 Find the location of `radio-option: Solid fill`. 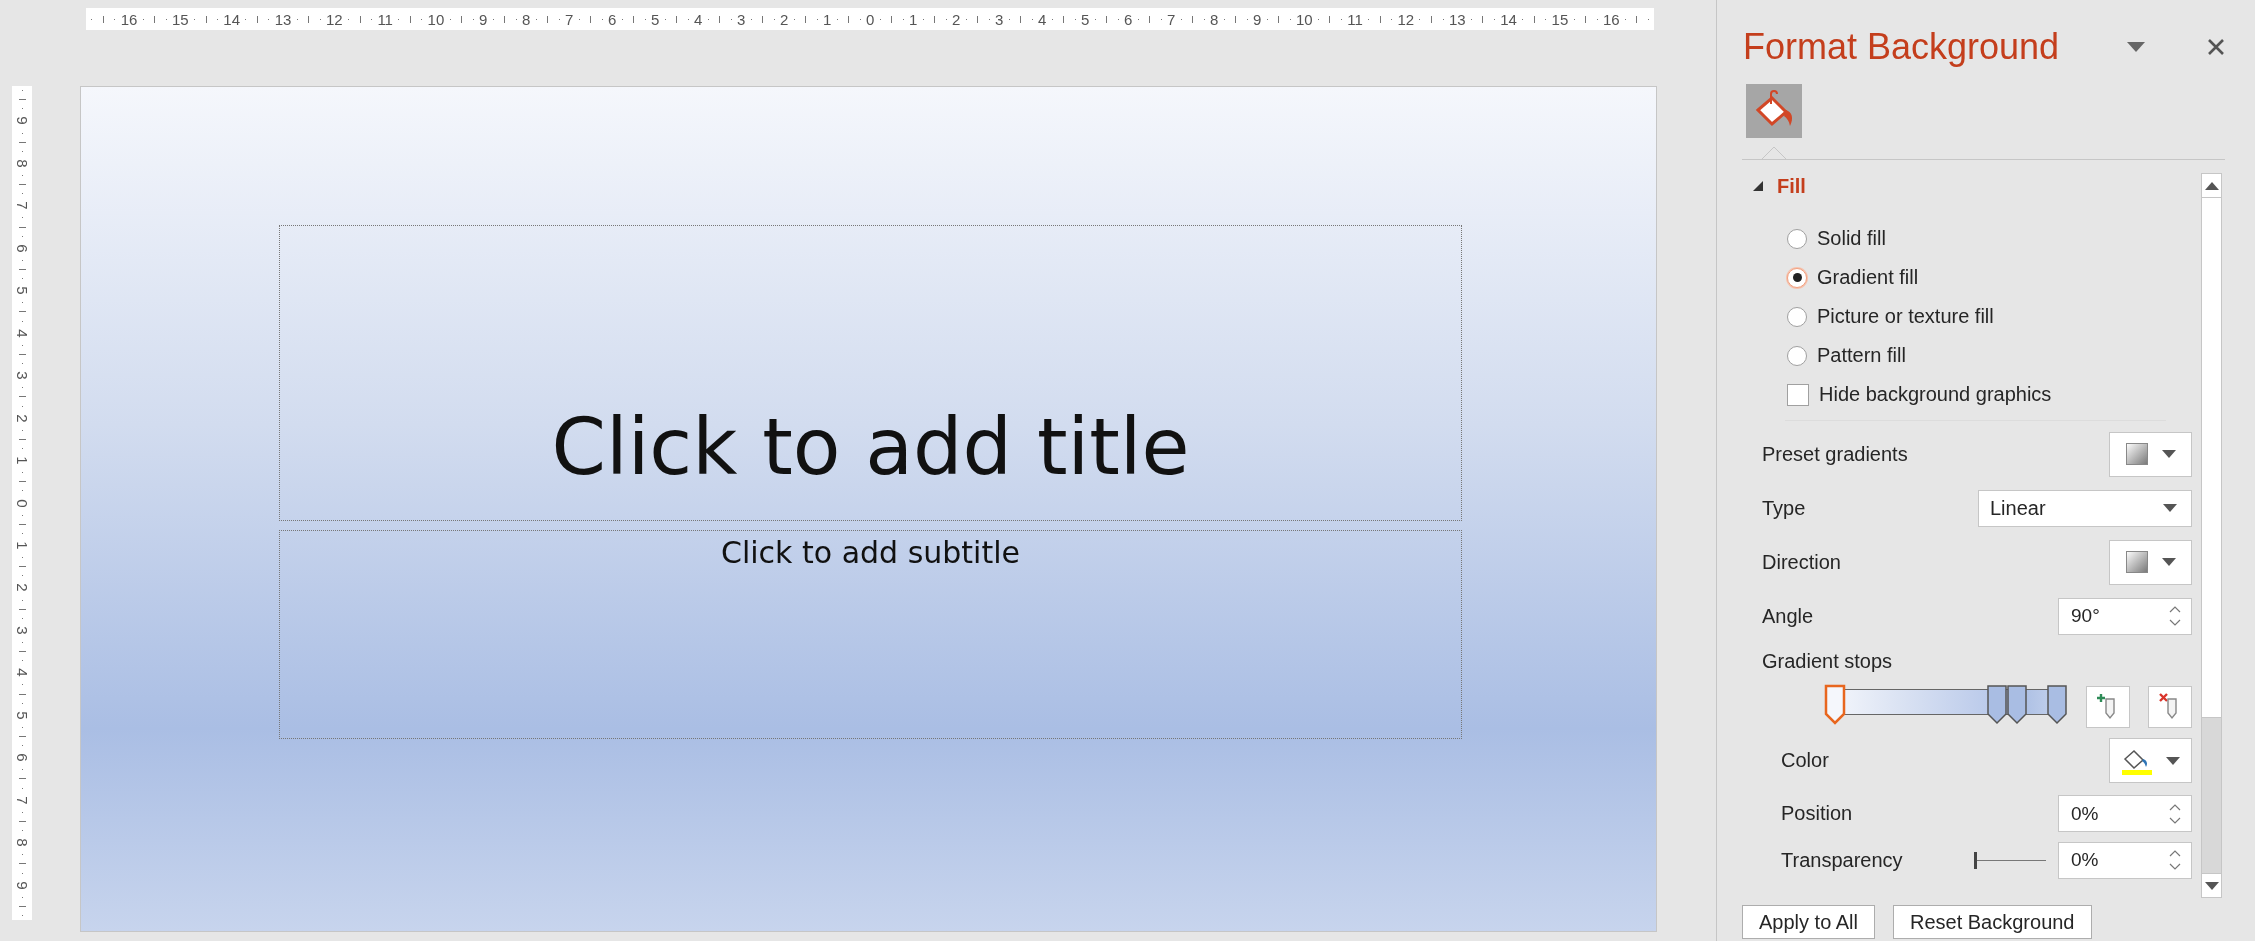

radio-option: Solid fill is located at coordinates (1959, 239).